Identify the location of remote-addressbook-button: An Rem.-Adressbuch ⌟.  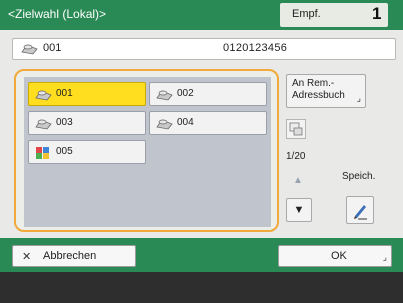
(326, 91).